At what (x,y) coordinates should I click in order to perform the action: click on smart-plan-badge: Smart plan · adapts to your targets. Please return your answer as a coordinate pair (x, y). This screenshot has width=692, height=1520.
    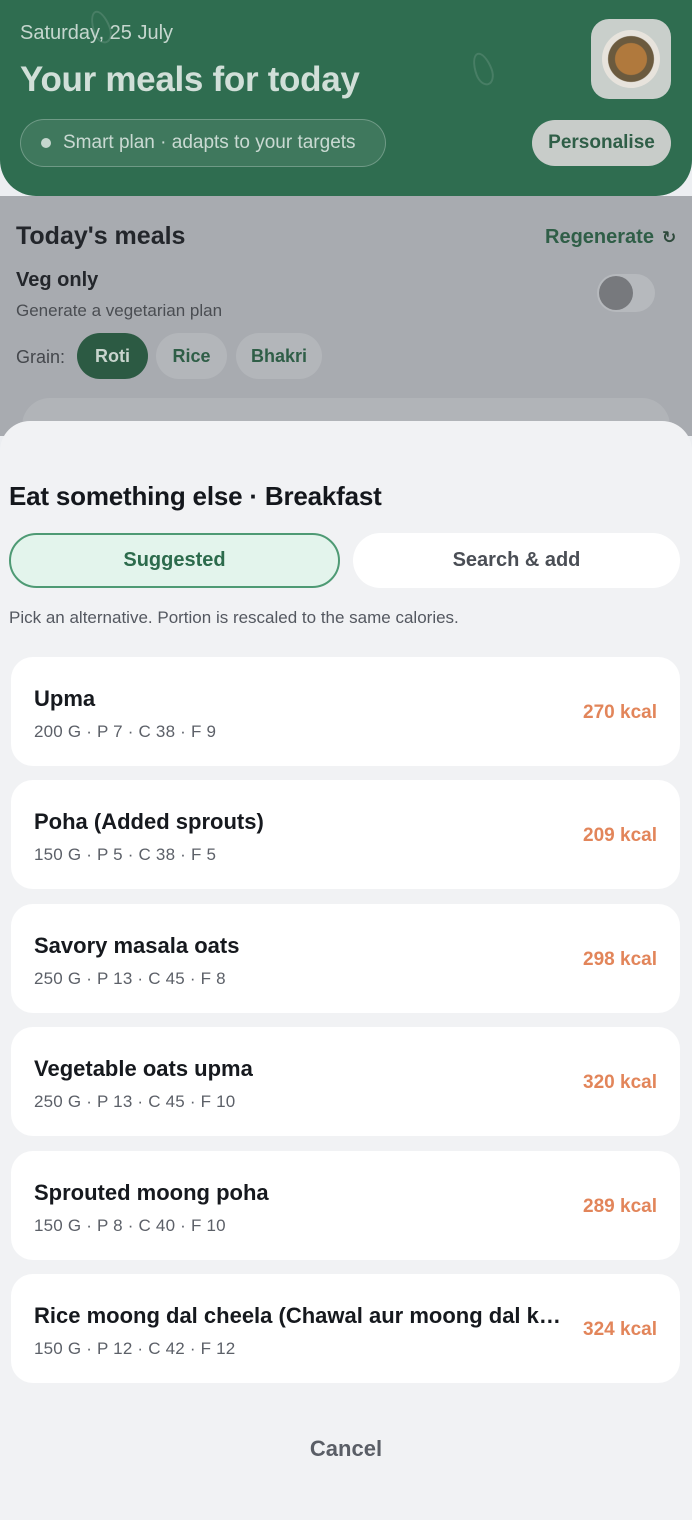
    Looking at the image, I should click on (203, 143).